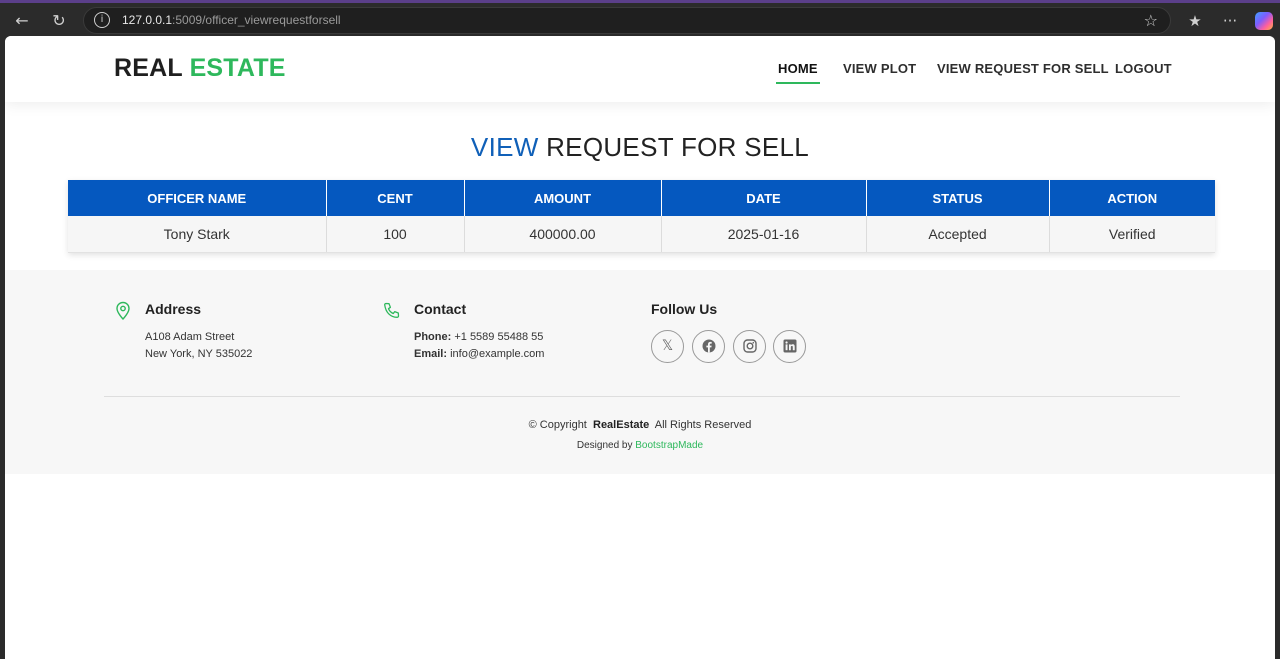  Describe the element at coordinates (22, 21) in the screenshot. I see `back-icon: ←` at that location.